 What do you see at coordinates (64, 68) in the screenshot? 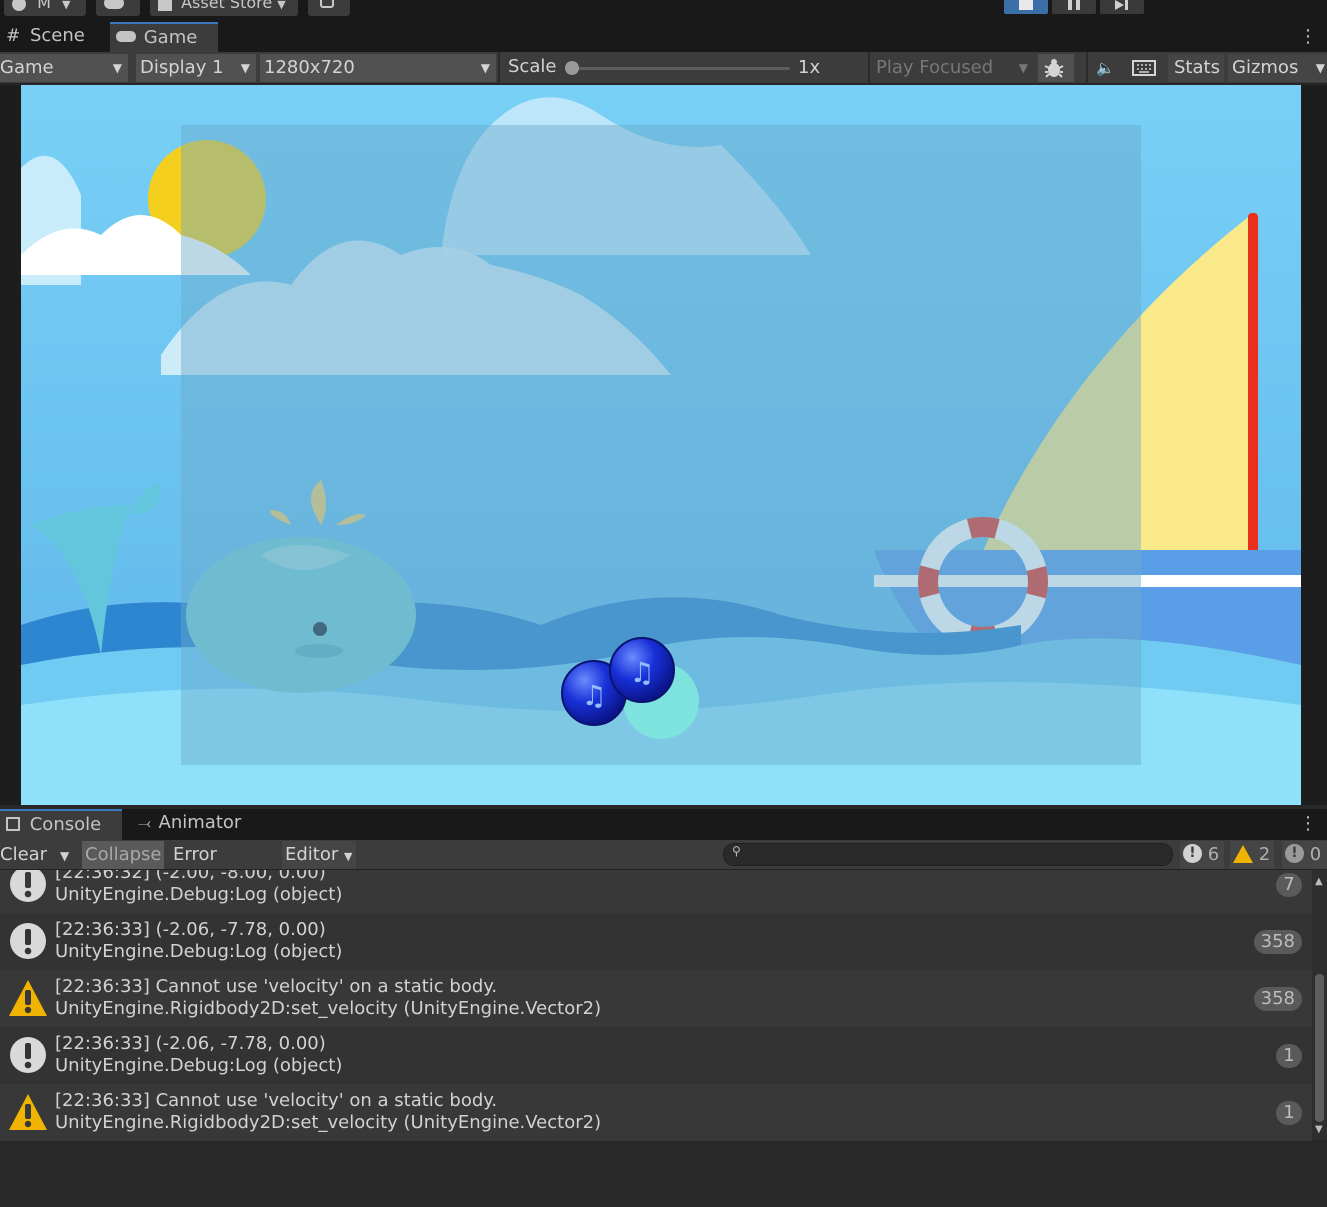
I see `game-view-dropdown: Game ▼` at bounding box center [64, 68].